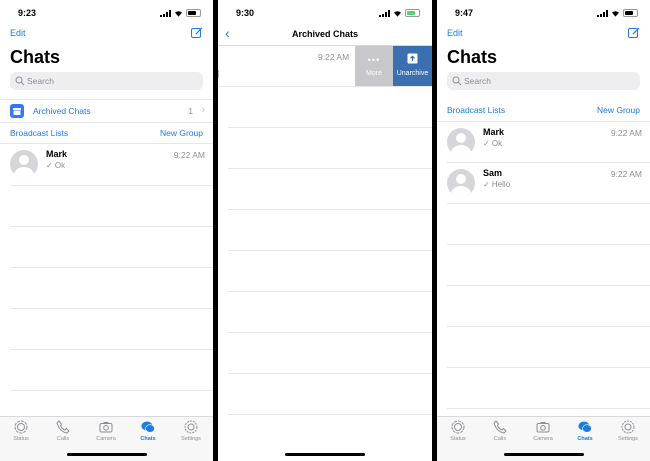  What do you see at coordinates (203, 110) in the screenshot?
I see `chevron-right-icon: ›` at bounding box center [203, 110].